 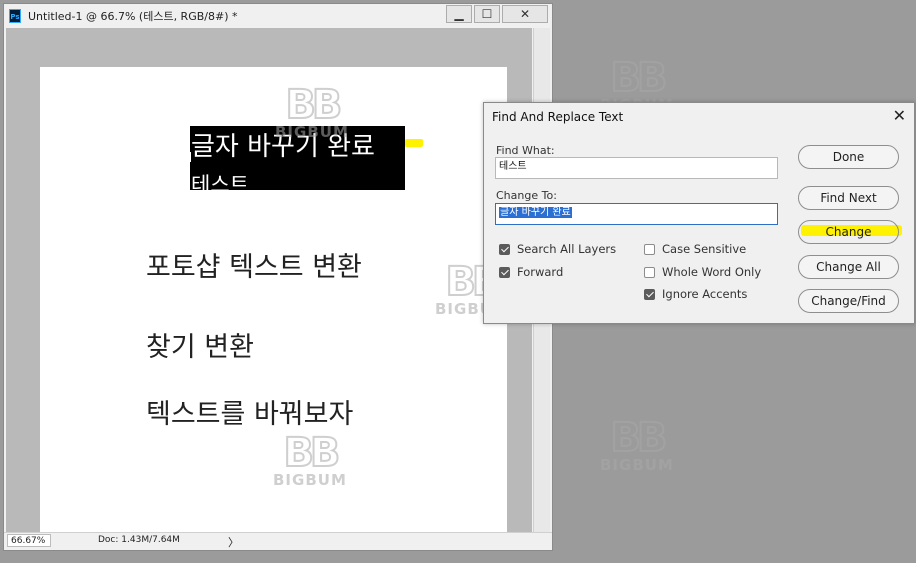 What do you see at coordinates (712, 272) in the screenshot?
I see `whole-word-only-label: Whole Word Only` at bounding box center [712, 272].